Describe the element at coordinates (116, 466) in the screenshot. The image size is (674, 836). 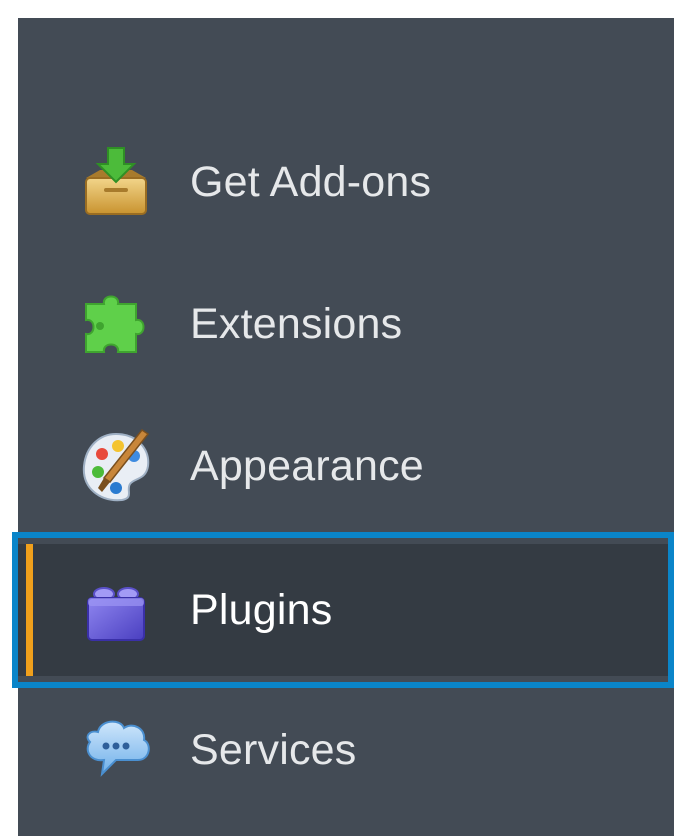
I see `appearance-palette-icon` at that location.